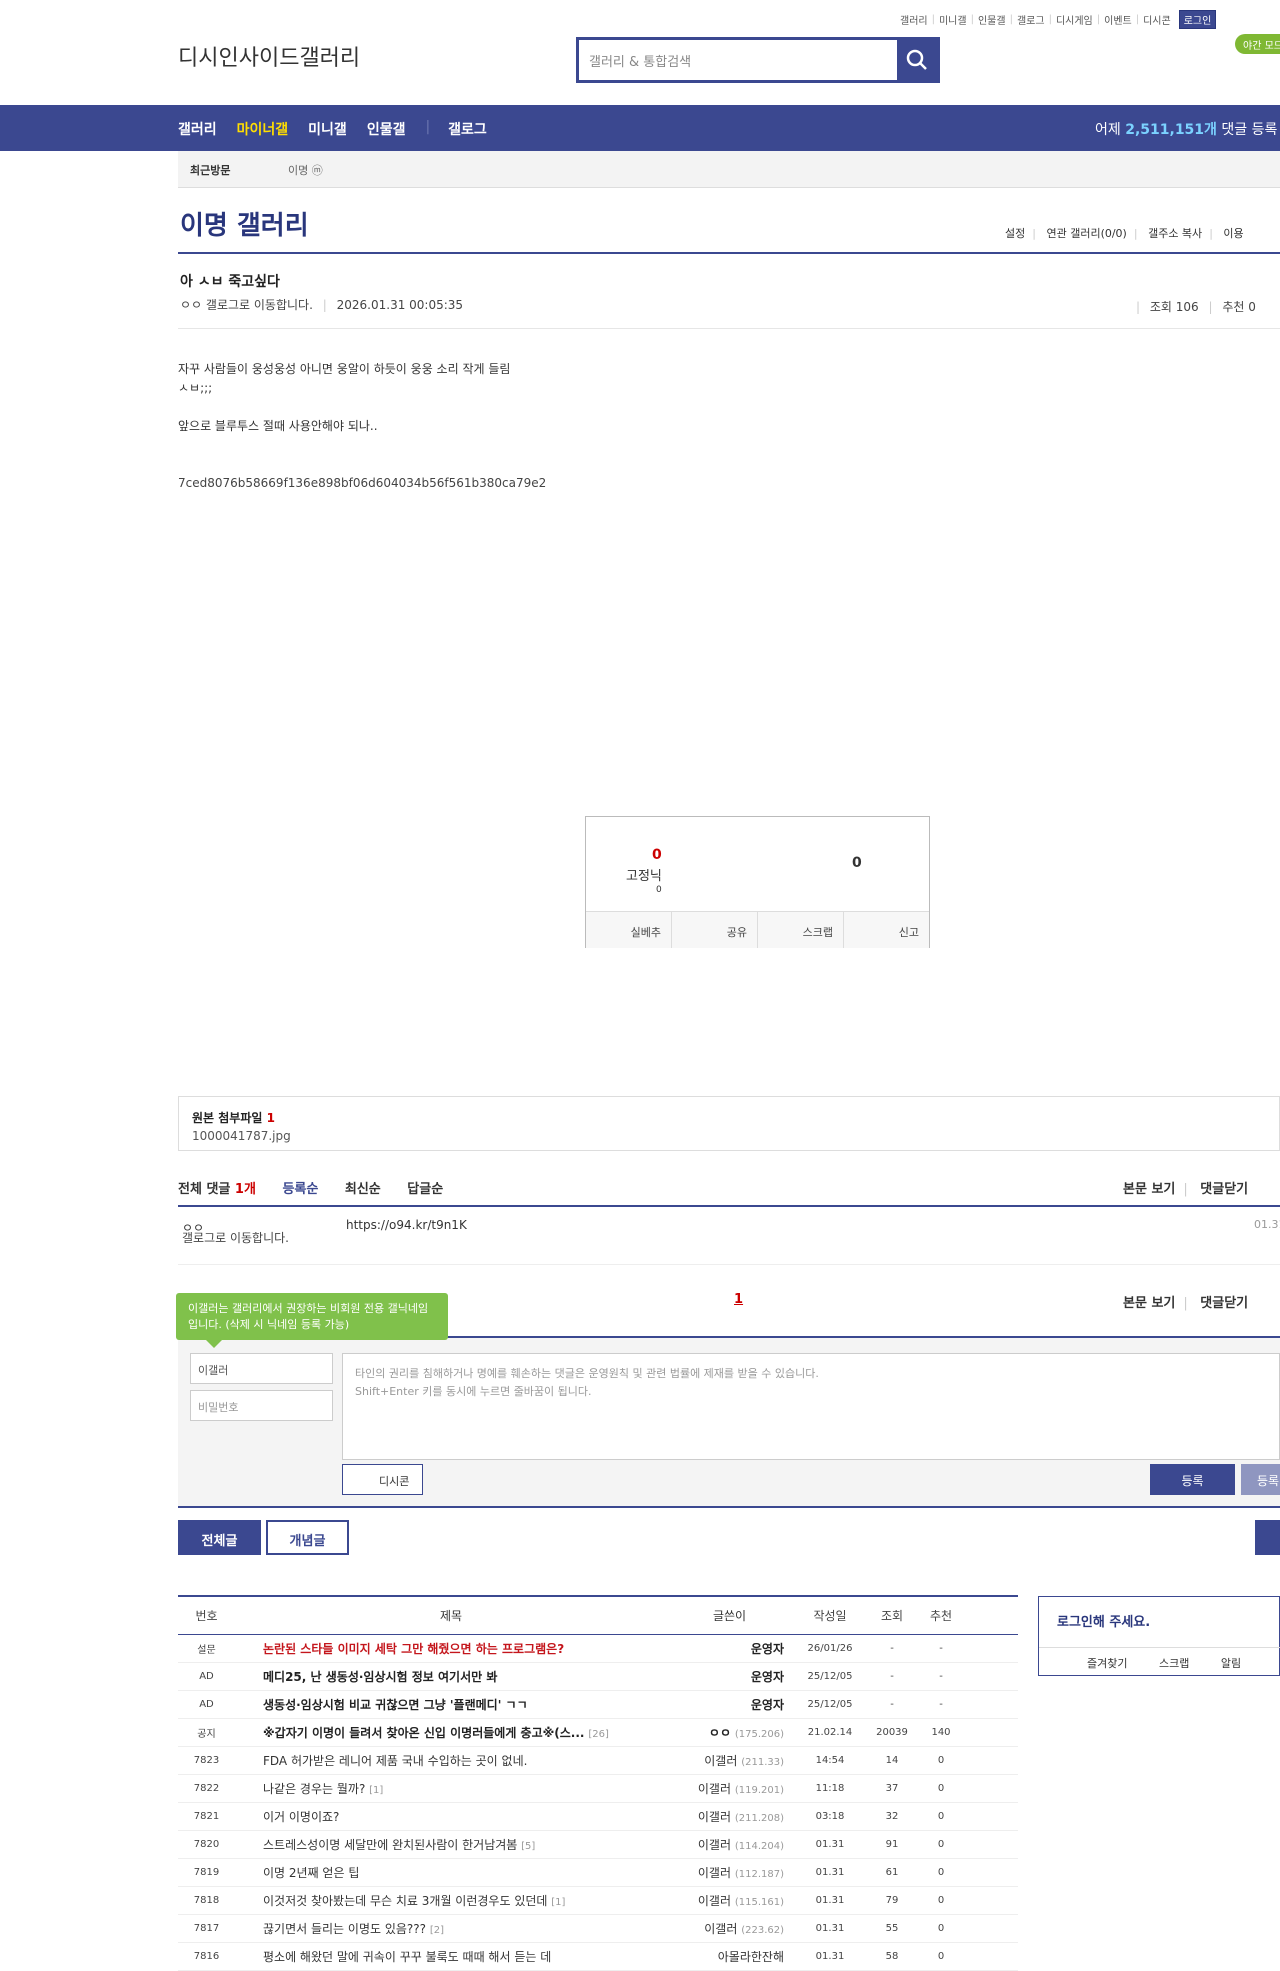 The height and width of the screenshot is (1971, 1280). What do you see at coordinates (244, 223) in the screenshot?
I see `gallery-title: 이명 갤러리` at bounding box center [244, 223].